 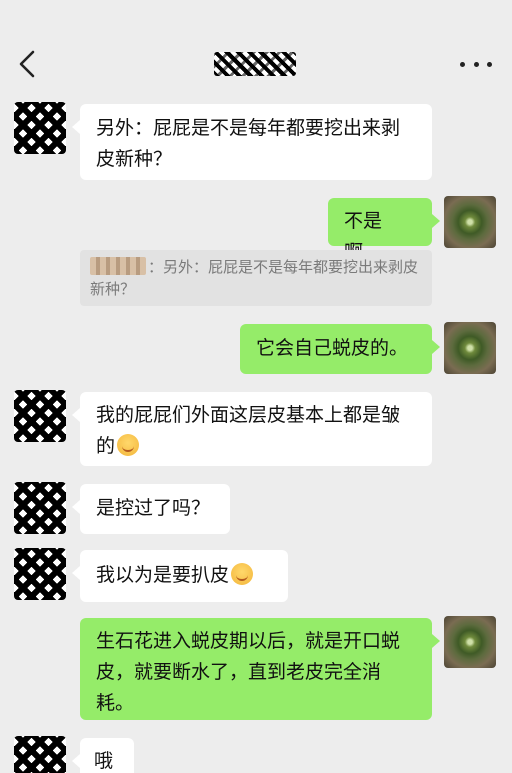 What do you see at coordinates (384, 230) in the screenshot?
I see `message-bubble-outgoing: 不是啊。` at bounding box center [384, 230].